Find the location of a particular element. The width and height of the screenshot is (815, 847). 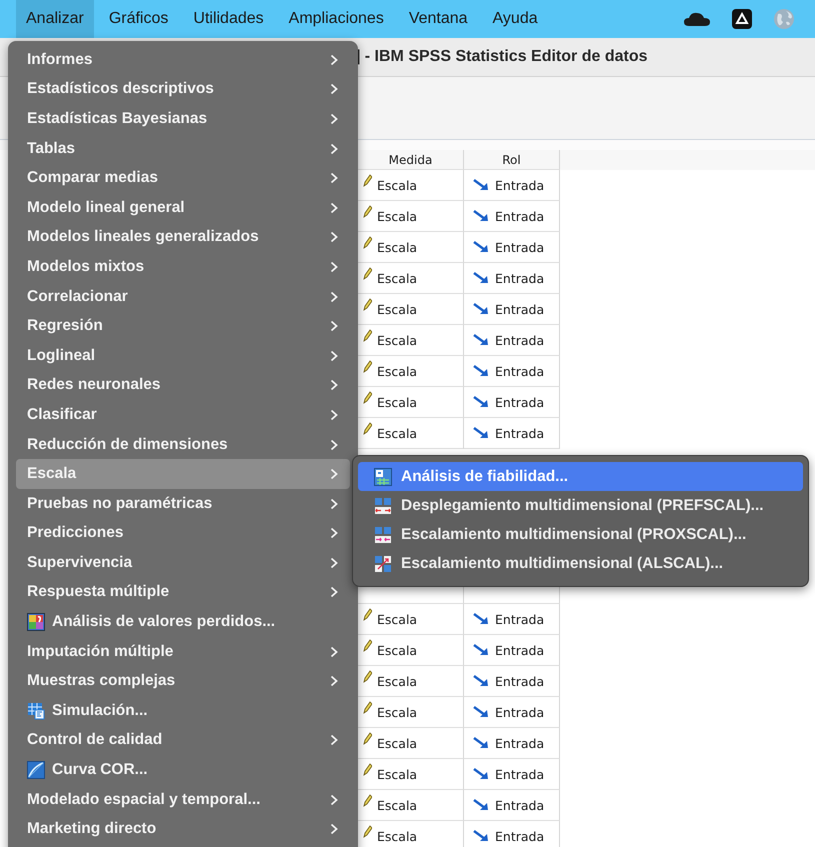

menu-item: Respuesta múltiple is located at coordinates (183, 593).